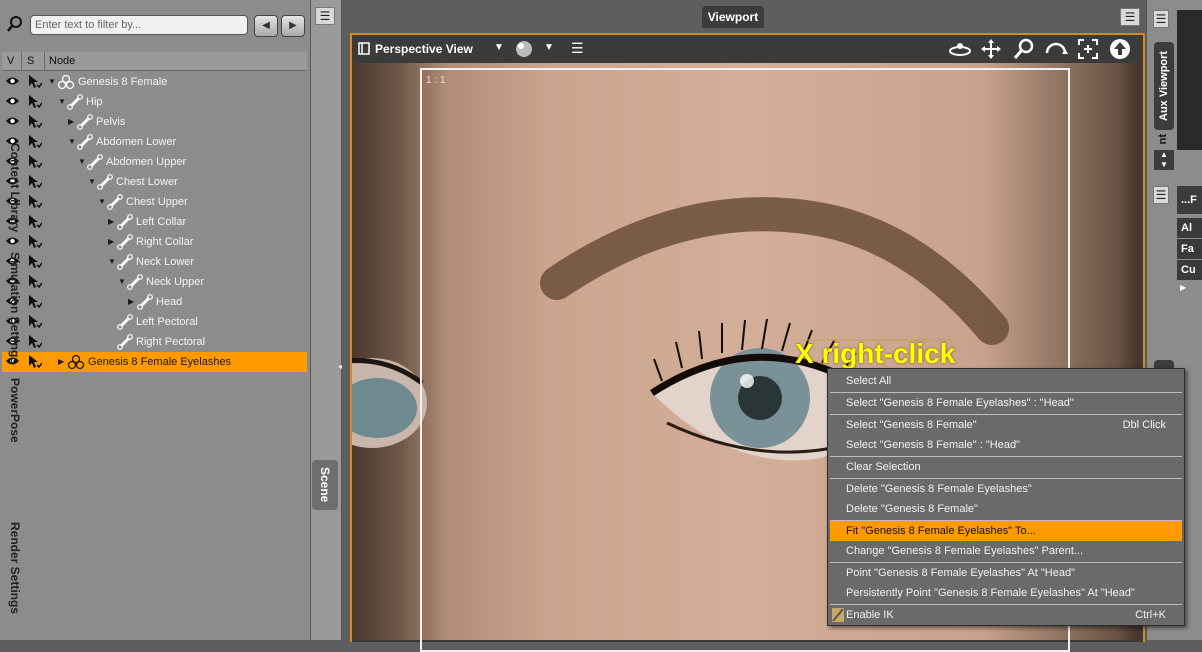  Describe the element at coordinates (1006, 425) in the screenshot. I see `context-menu-item: Select "Genesis 8 Female" Dbl Click` at that location.